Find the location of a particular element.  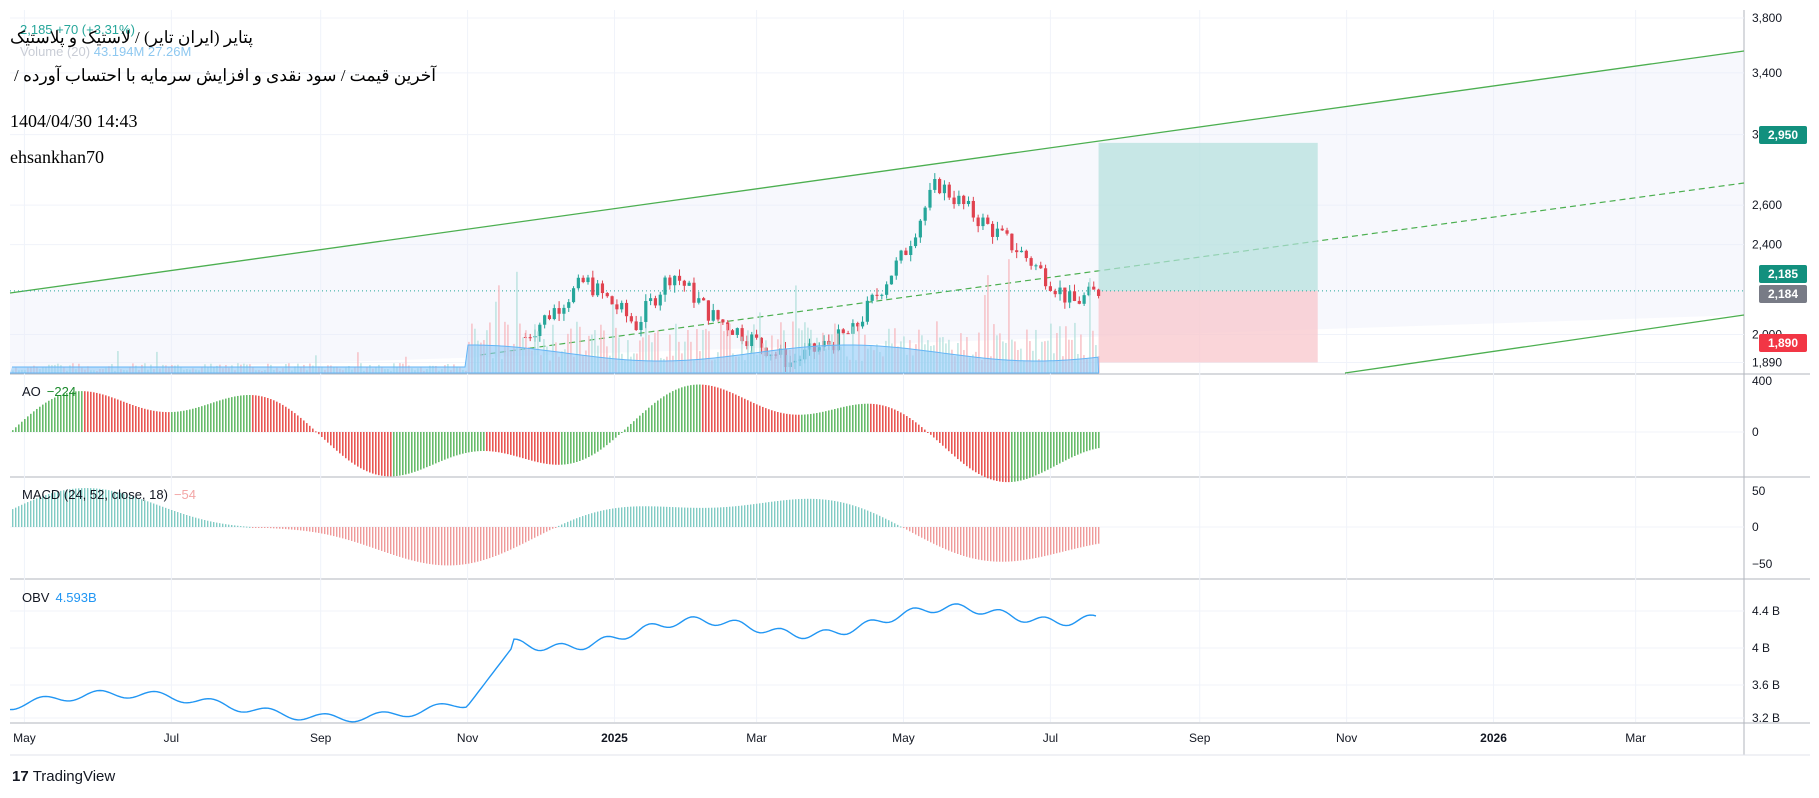

obv-tick-label: 3.2 B is located at coordinates (1766, 718).